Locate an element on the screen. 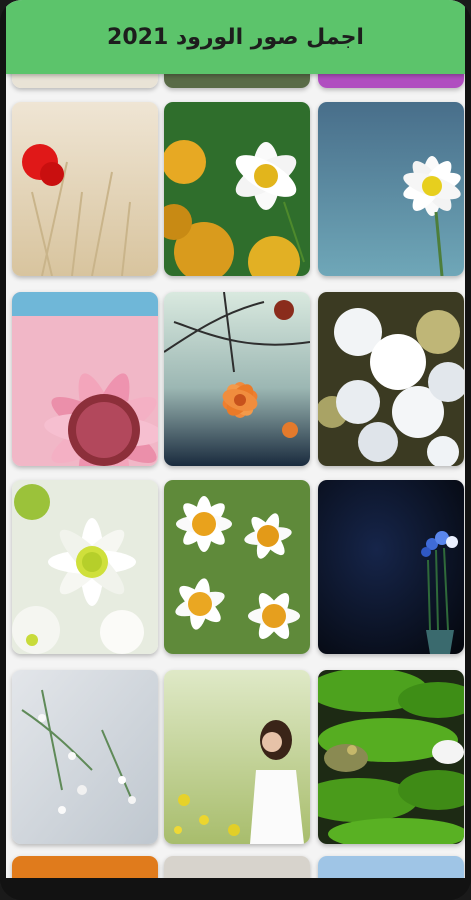 This screenshot has width=471, height=900. page-title: اجمل صور الورود 2021 is located at coordinates (235, 37).